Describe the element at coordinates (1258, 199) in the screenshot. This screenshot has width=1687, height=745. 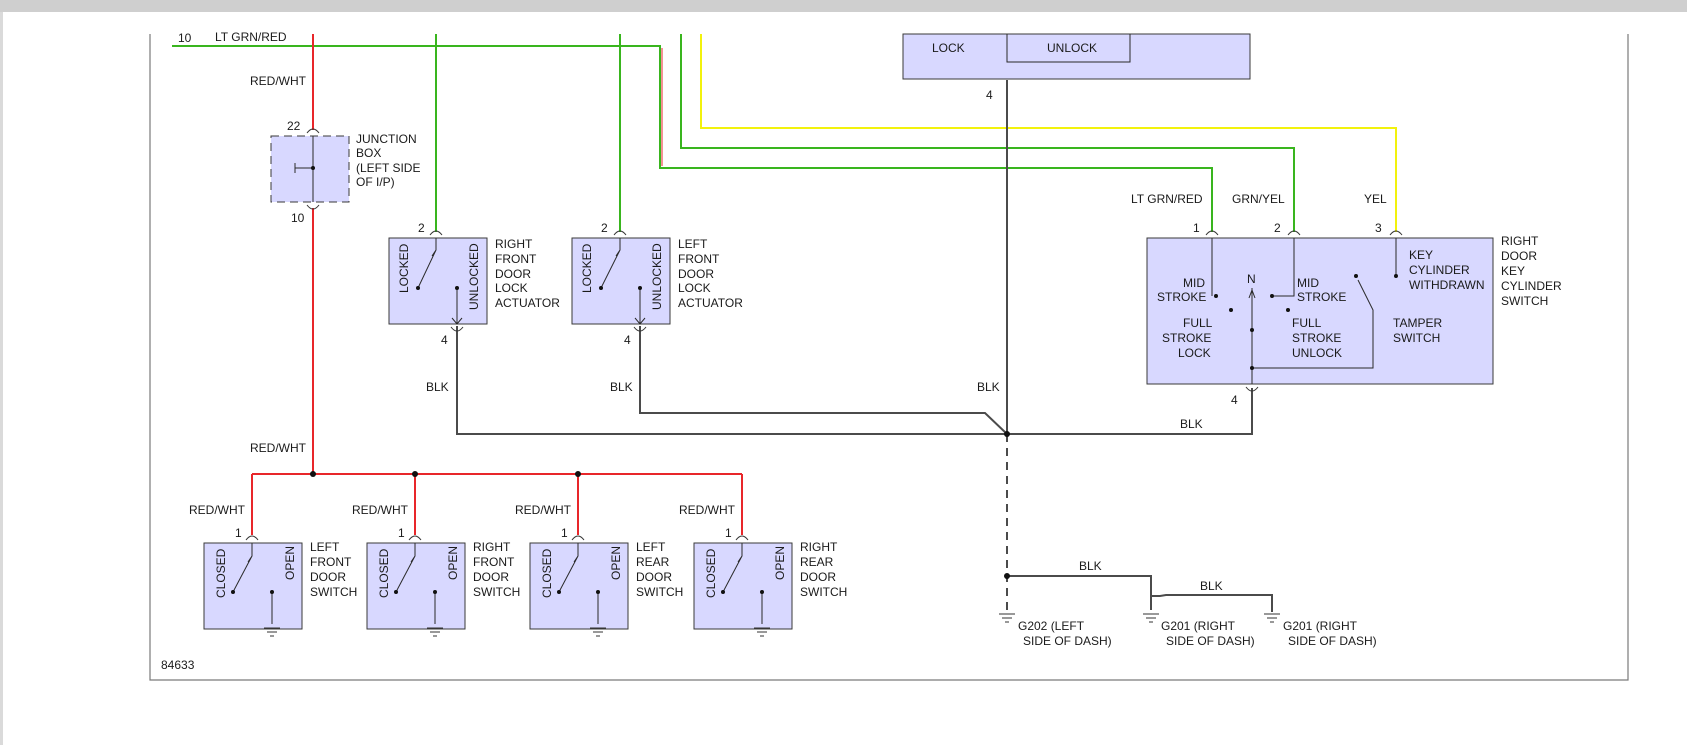
I see `wire-label-grnyel: GRN/YEL` at that location.